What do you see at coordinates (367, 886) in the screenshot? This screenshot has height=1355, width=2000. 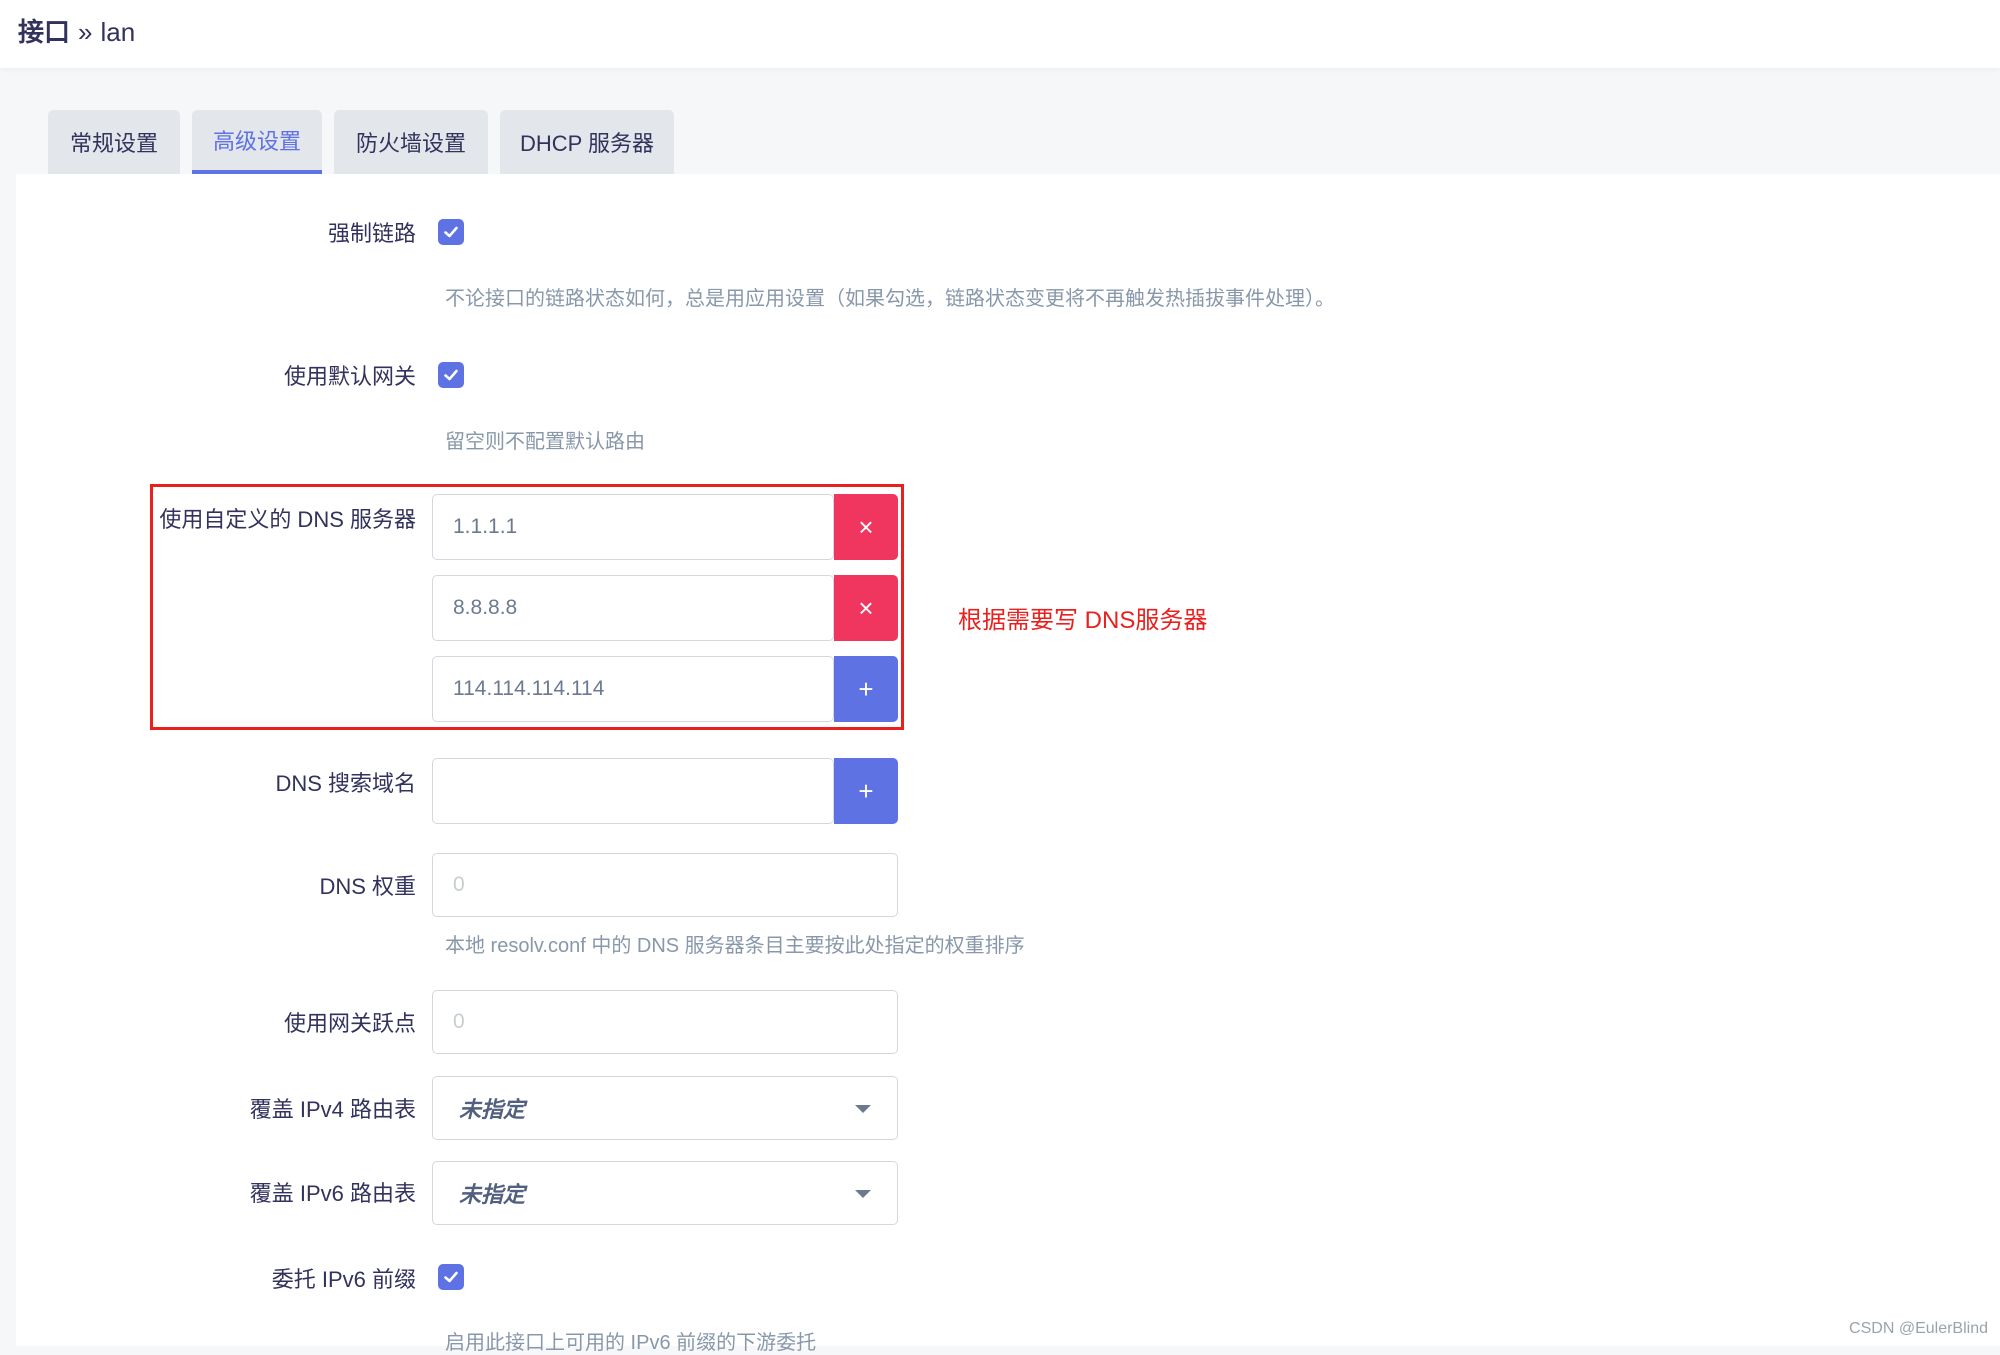 I see `dns-weight-label: DNS 权重` at bounding box center [367, 886].